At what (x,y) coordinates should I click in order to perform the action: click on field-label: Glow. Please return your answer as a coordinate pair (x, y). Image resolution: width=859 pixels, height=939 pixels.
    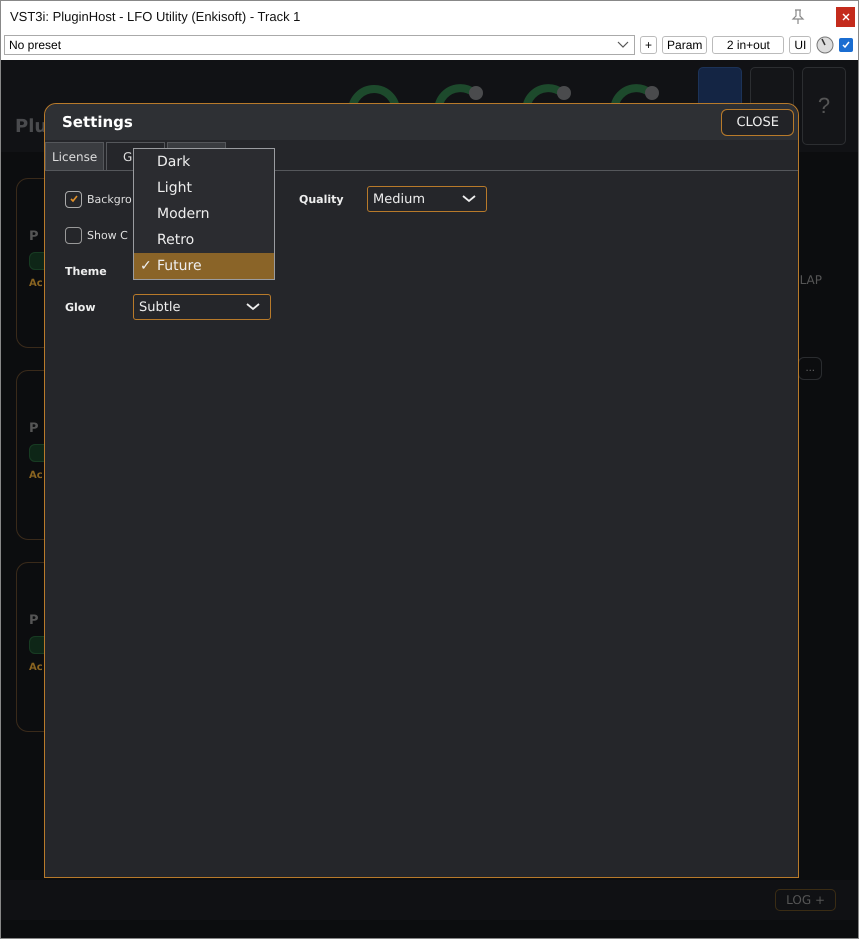
    Looking at the image, I should click on (81, 307).